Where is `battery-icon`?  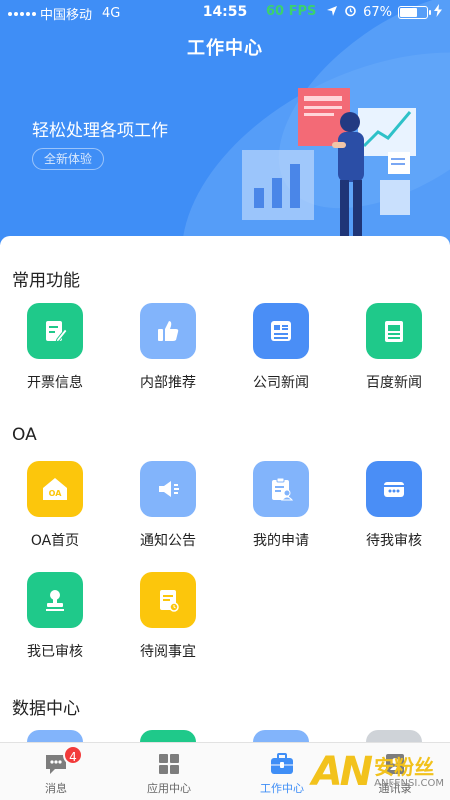 battery-icon is located at coordinates (414, 12).